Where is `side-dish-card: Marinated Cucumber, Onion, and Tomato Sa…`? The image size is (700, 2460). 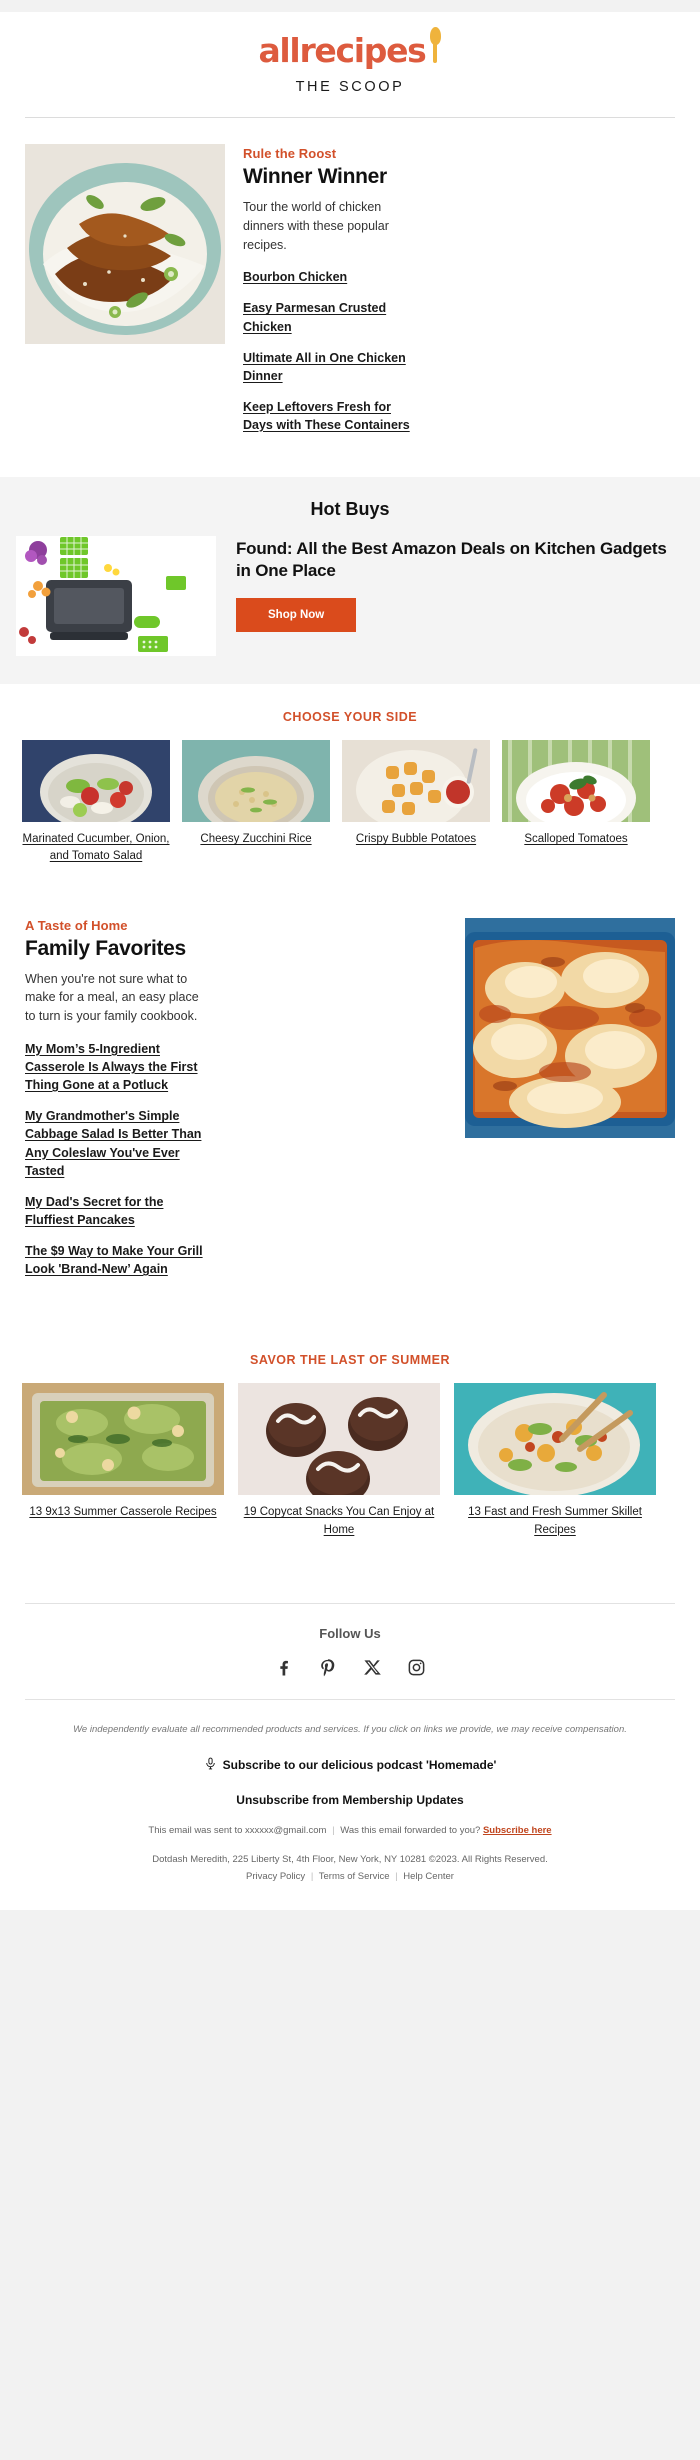
side-dish-card: Marinated Cucumber, Onion, and Tomato Sa… is located at coordinates (96, 803).